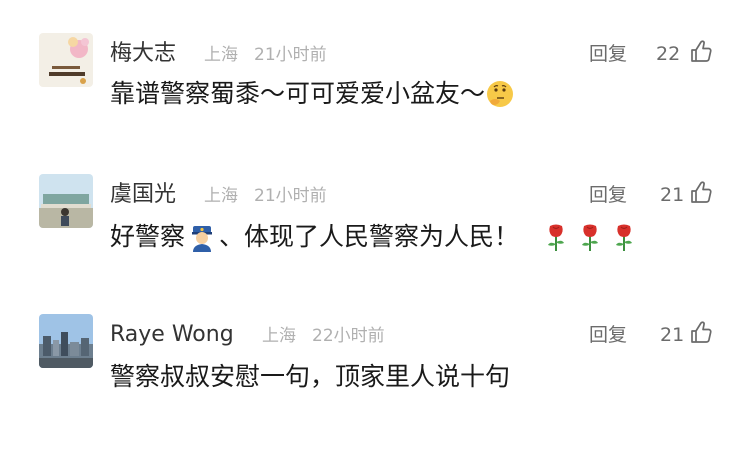 This screenshot has width=750, height=454. What do you see at coordinates (348, 336) in the screenshot?
I see `comment-time: 22小时前` at bounding box center [348, 336].